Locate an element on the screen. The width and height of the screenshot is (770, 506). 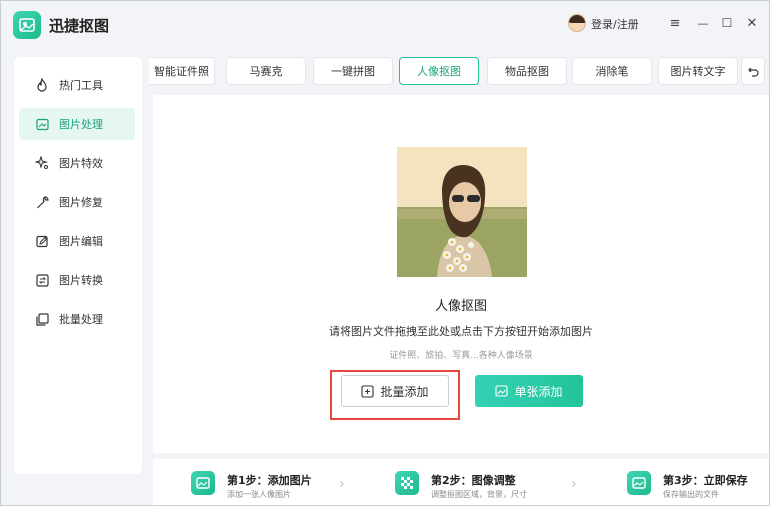
step2-desc: 调整抠图区域，背景，尺寸 is located at coordinates (479, 494).